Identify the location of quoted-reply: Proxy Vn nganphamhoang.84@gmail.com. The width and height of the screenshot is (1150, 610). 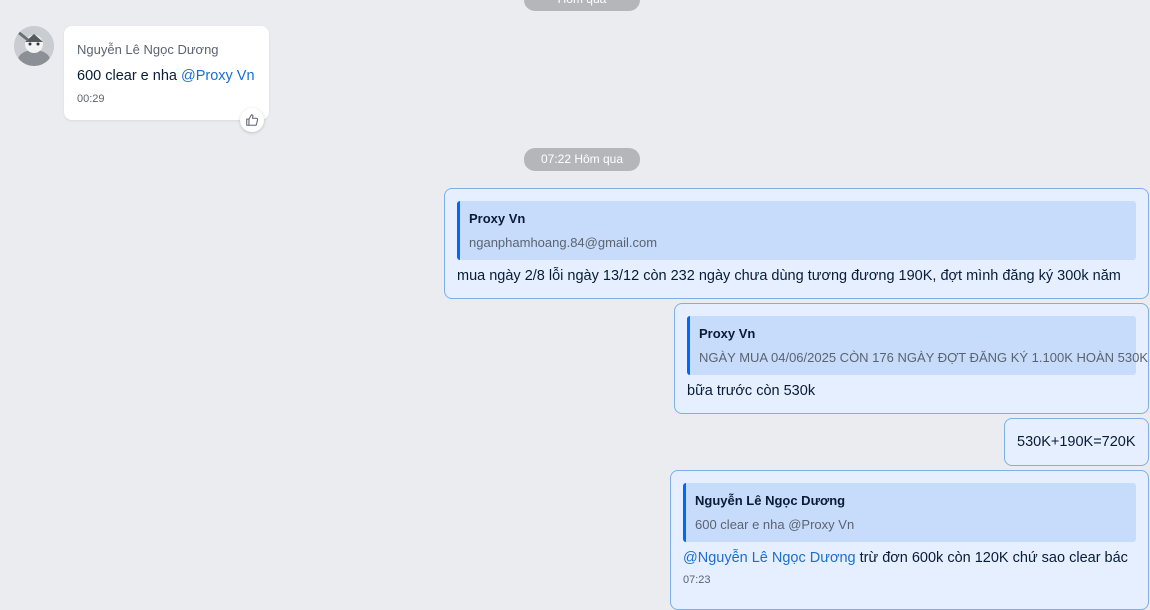
(796, 230).